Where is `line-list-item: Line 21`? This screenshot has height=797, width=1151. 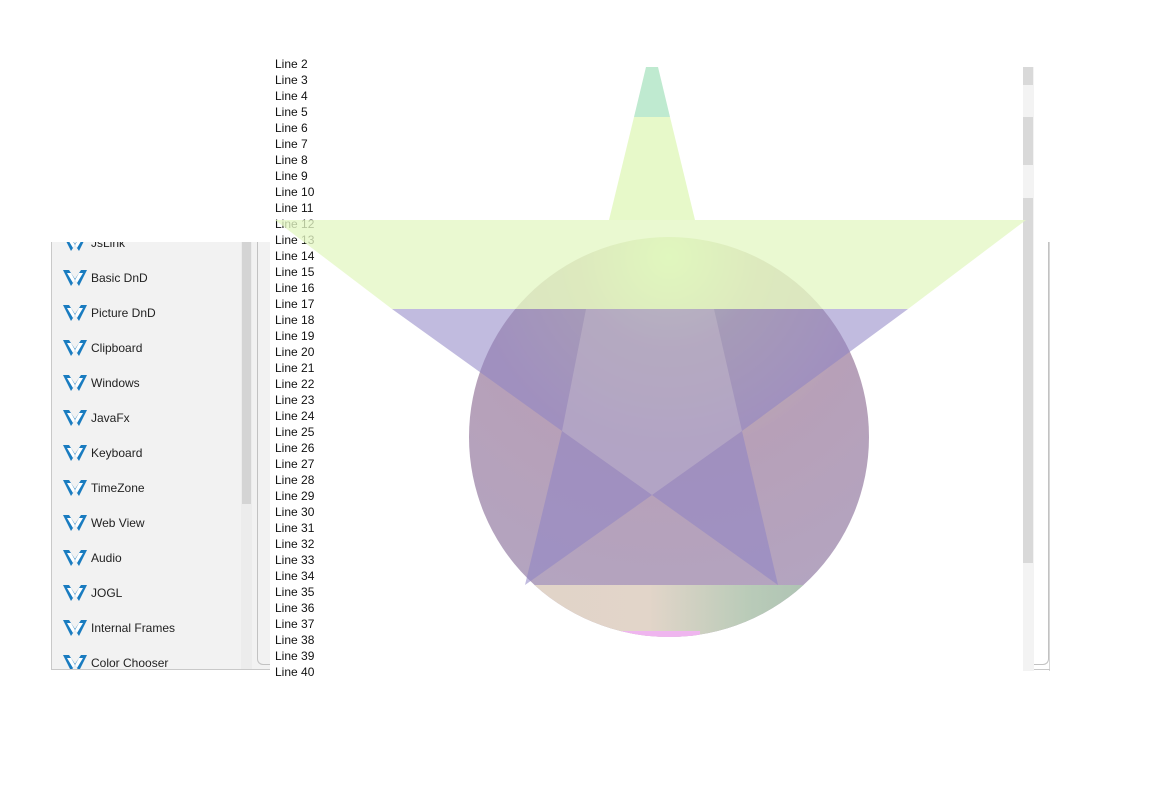
line-list-item: Line 21 is located at coordinates (294, 368).